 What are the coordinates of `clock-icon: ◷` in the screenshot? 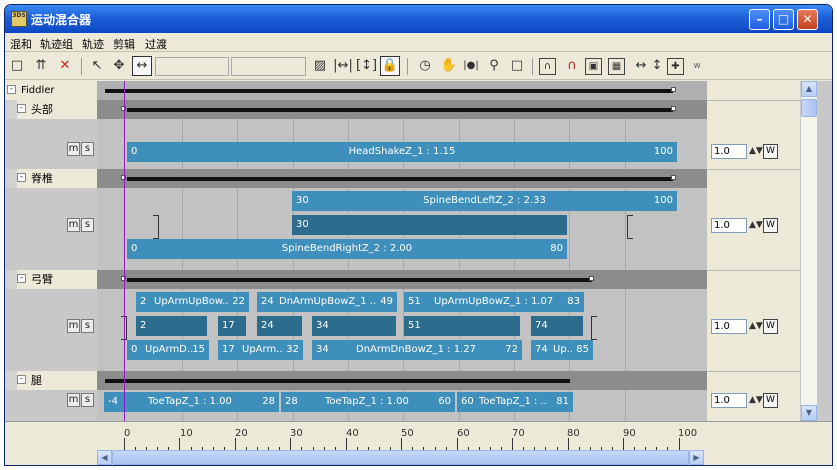 It's located at (425, 66).